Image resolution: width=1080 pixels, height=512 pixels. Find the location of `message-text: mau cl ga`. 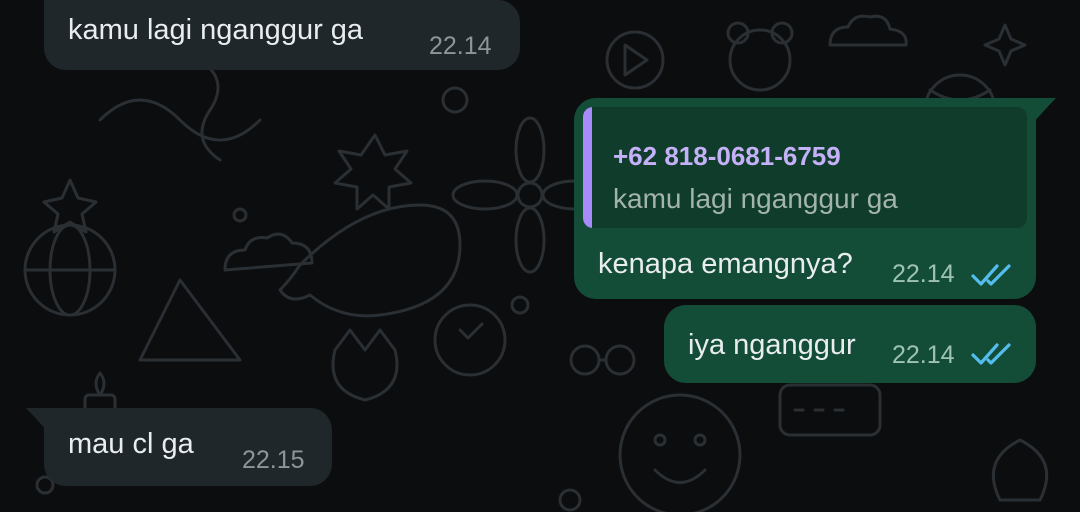

message-text: mau cl ga is located at coordinates (131, 444).